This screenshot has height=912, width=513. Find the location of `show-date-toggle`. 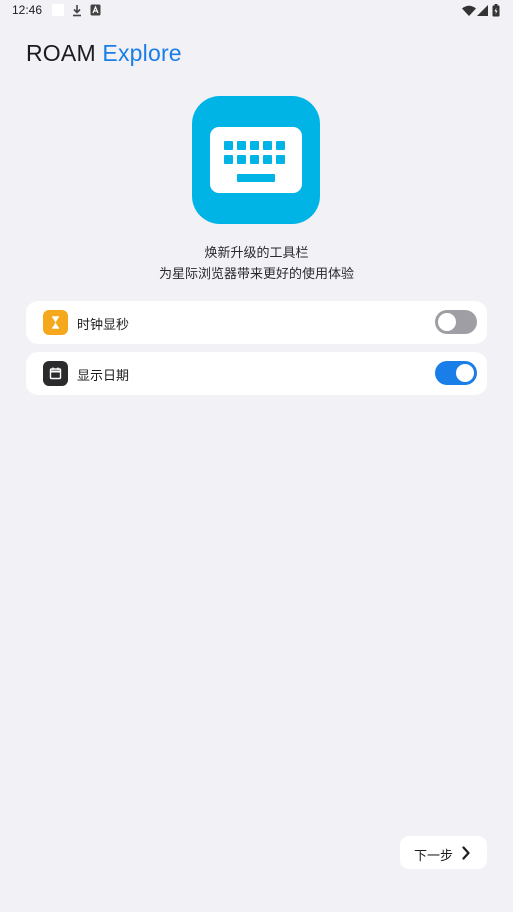

show-date-toggle is located at coordinates (456, 373).